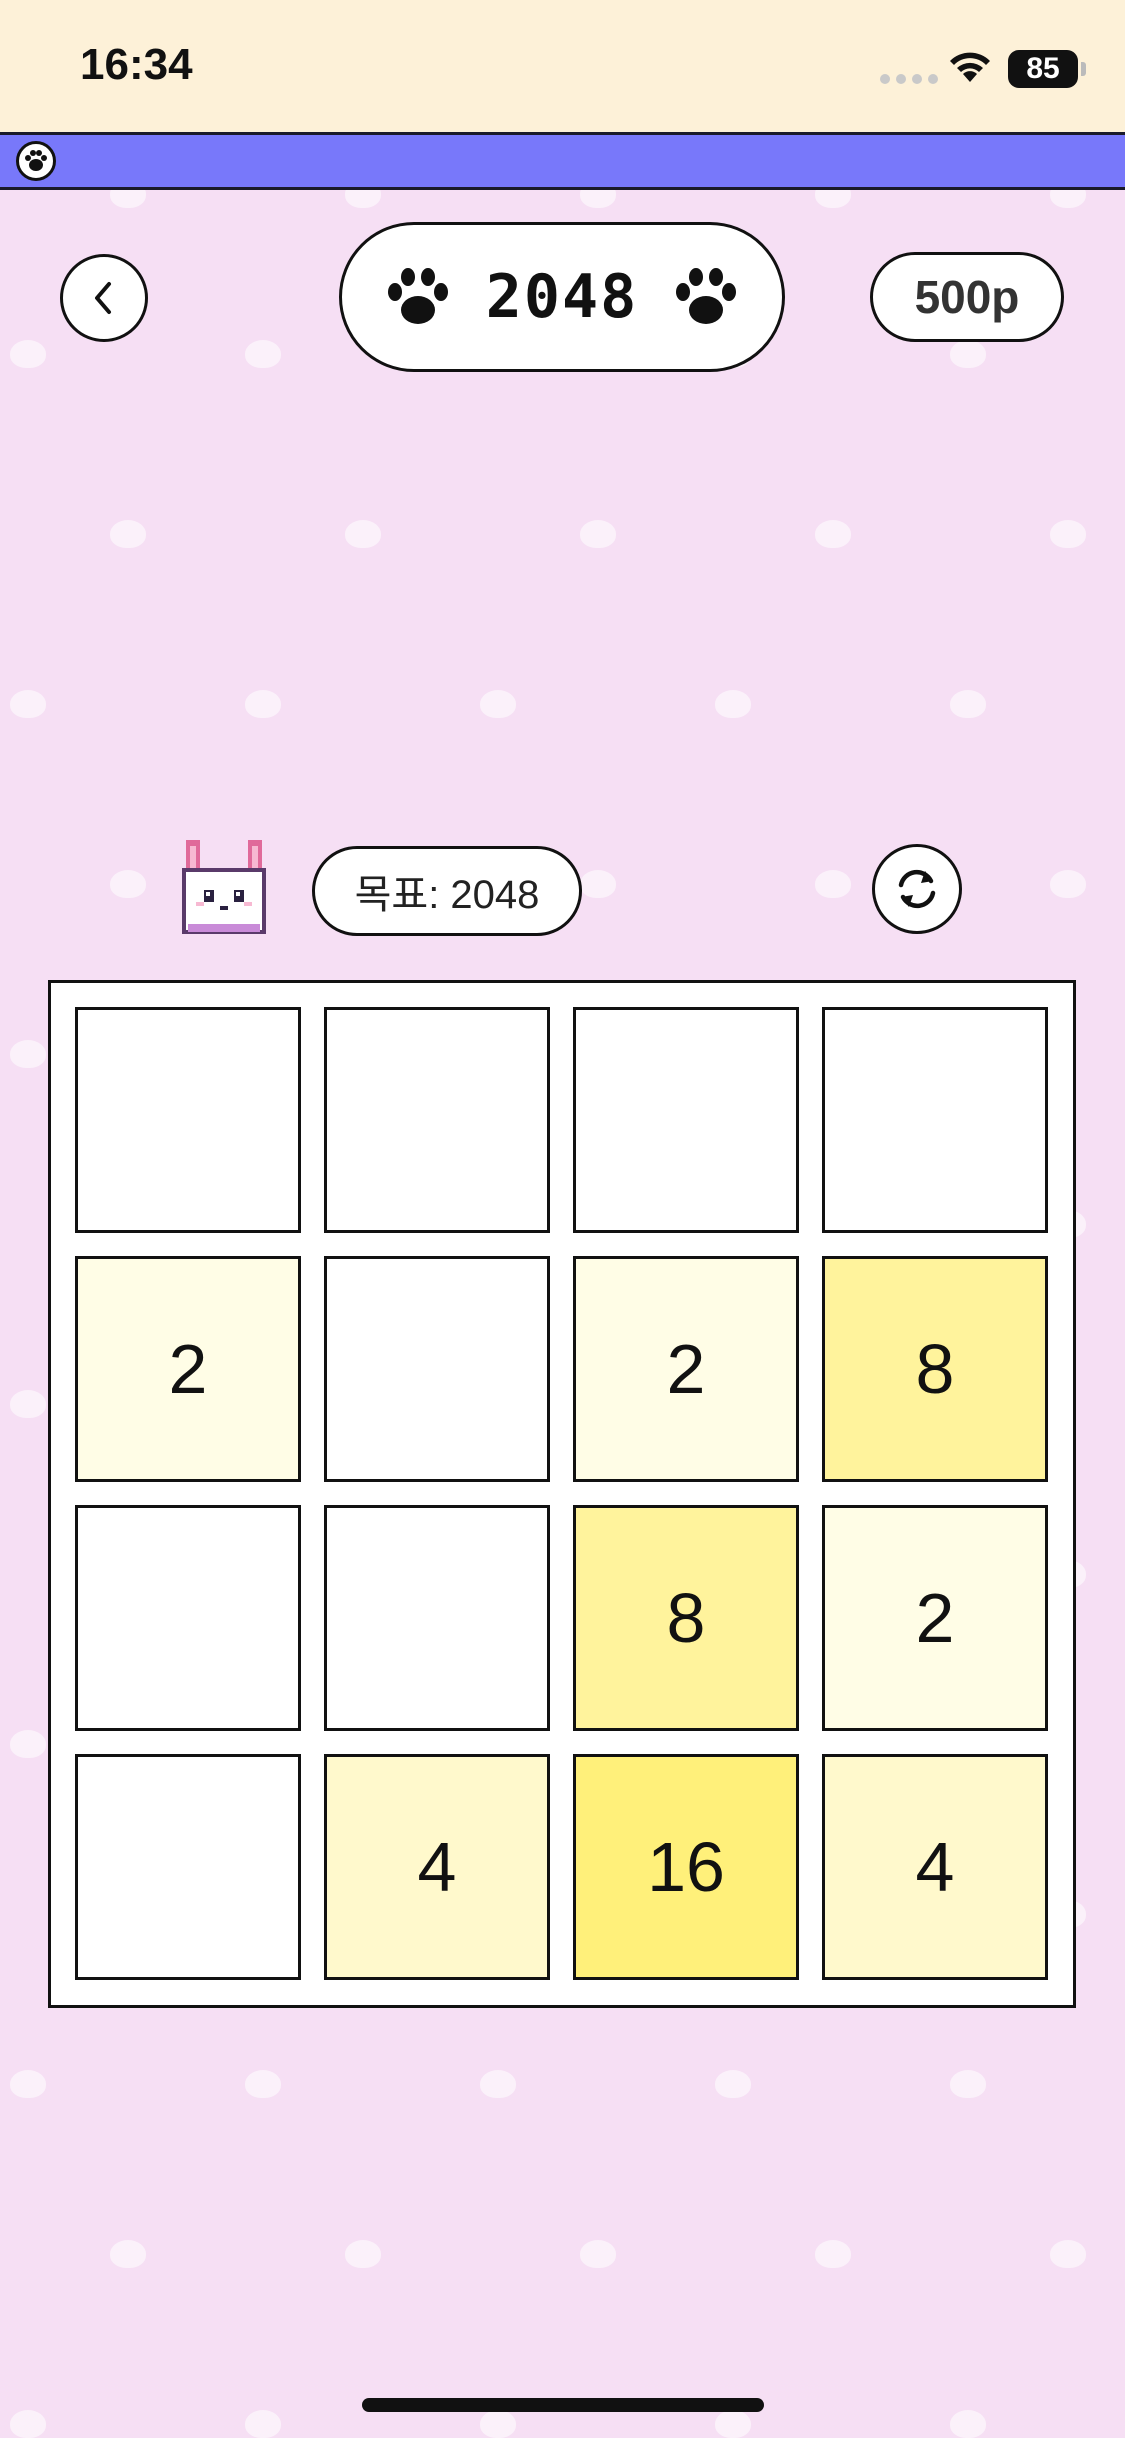 The height and width of the screenshot is (2438, 1125). I want to click on game-title-pill: 2048, so click(562, 297).